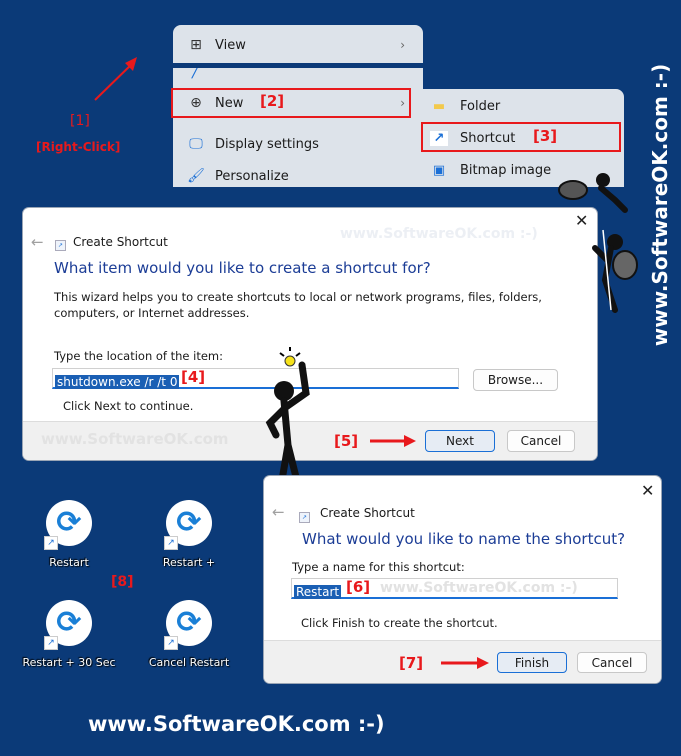 Image resolution: width=681 pixels, height=756 pixels. What do you see at coordinates (189, 562) in the screenshot?
I see `desktop-icon-label: Restart +` at bounding box center [189, 562].